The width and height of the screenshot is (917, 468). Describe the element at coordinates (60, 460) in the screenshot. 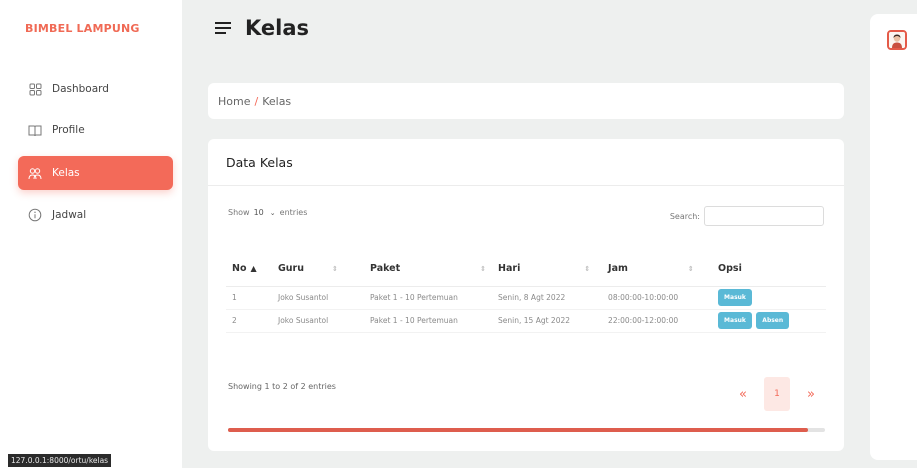

I see `status-bar-url: 127.0.0.1:8000/ortu/kelas` at that location.